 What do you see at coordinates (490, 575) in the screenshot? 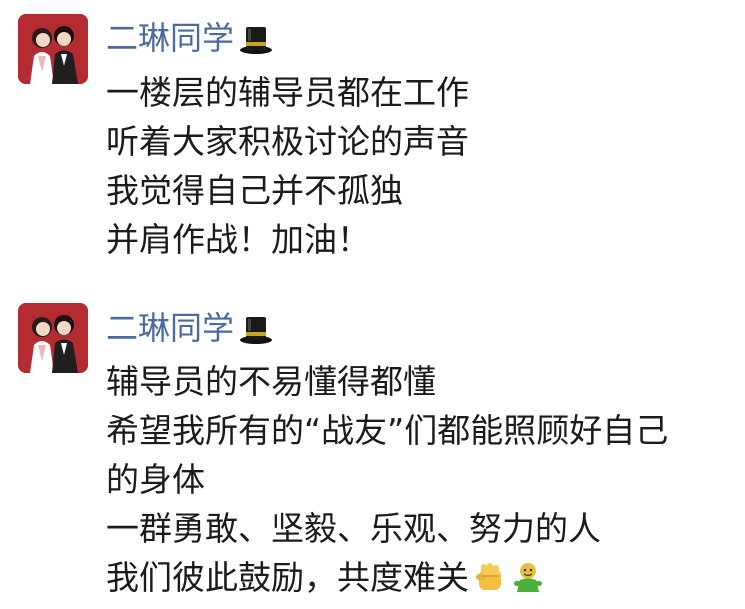
I see `raised-fist-icon` at bounding box center [490, 575].